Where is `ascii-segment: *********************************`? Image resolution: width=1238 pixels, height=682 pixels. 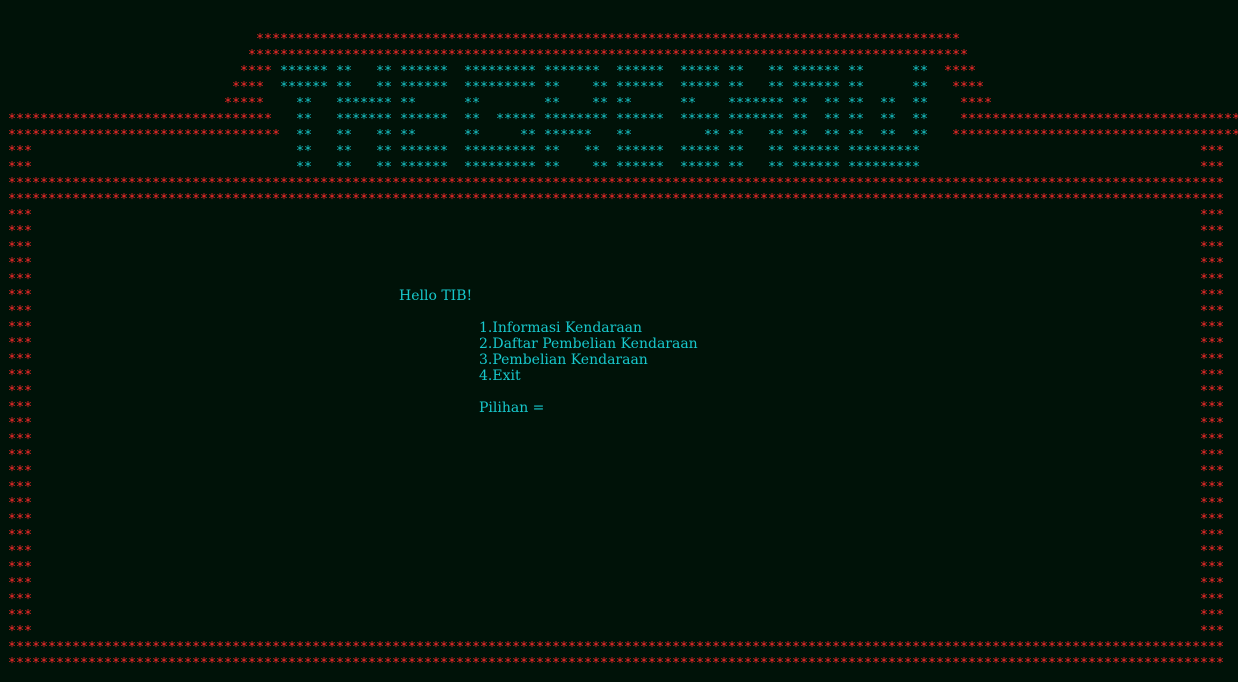 ascii-segment: ********************************* is located at coordinates (152, 119).